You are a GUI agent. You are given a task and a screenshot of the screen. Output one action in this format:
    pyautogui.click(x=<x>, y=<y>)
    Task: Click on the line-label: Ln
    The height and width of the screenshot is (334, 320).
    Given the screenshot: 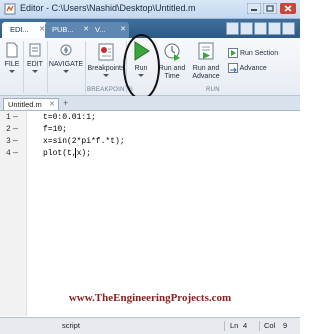 What is the action you would take?
    pyautogui.click(x=234, y=325)
    